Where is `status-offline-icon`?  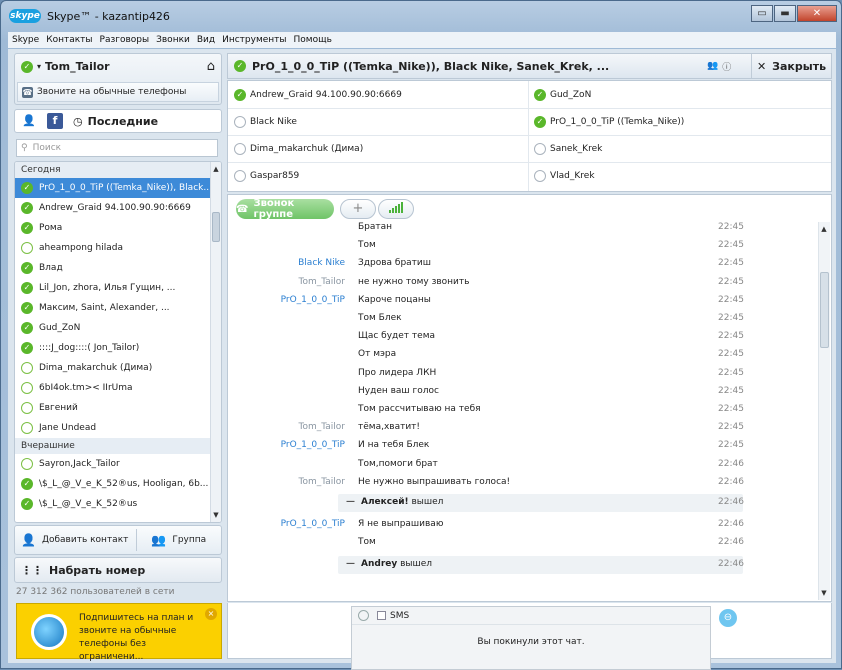 status-offline-icon is located at coordinates (540, 149).